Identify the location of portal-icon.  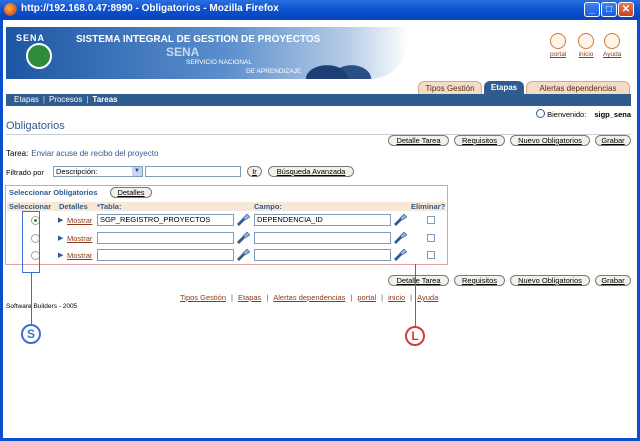
(558, 41).